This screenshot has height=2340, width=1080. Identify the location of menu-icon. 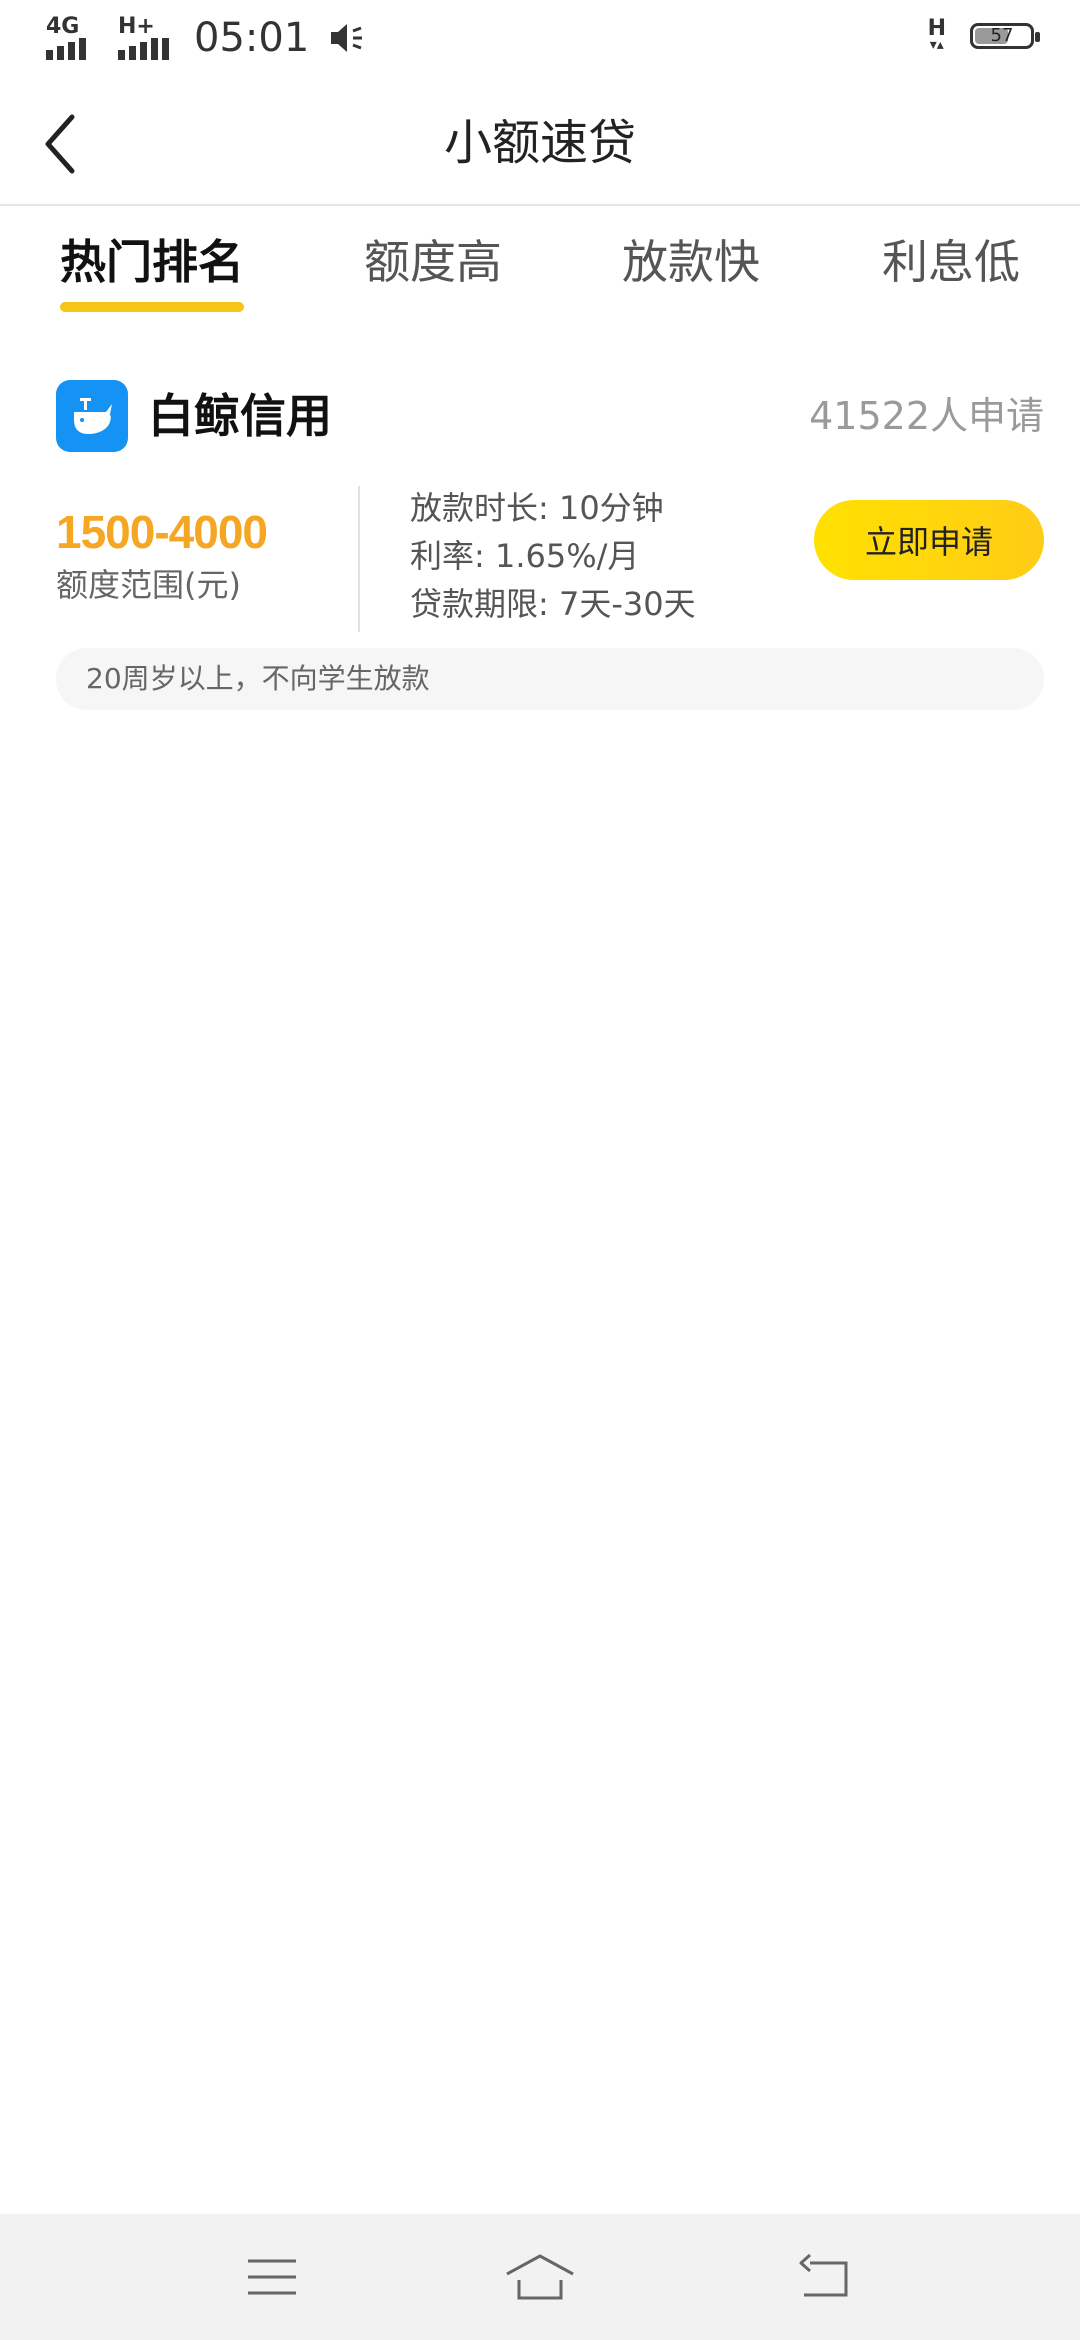
(272, 2277).